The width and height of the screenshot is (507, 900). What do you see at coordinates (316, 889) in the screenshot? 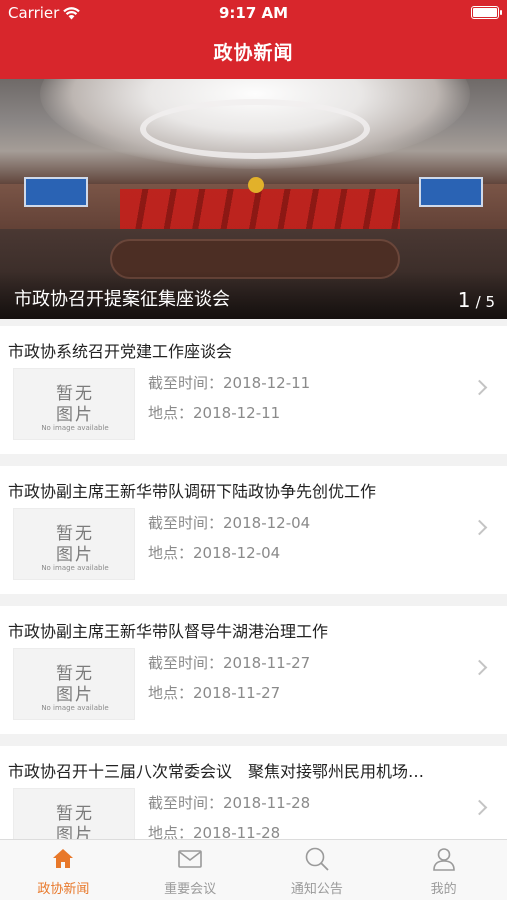
I see `tab-label: 通知公告` at bounding box center [316, 889].